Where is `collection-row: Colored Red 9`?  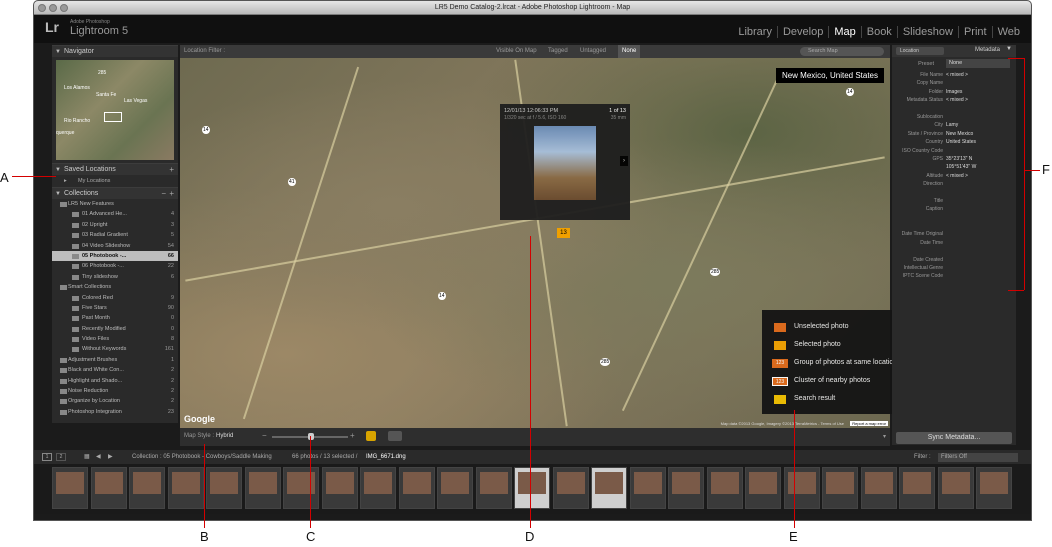
collection-row: Colored Red 9 is located at coordinates (115, 298).